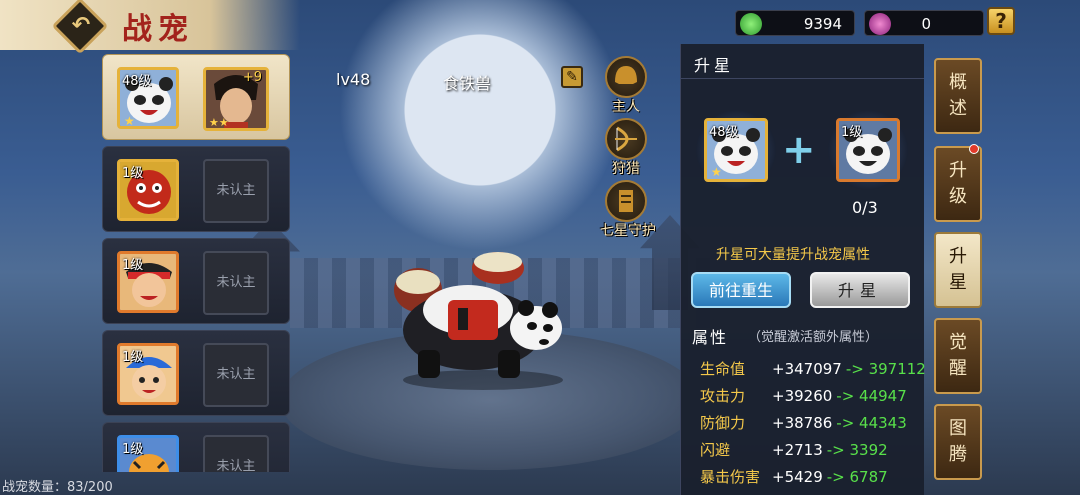  Describe the element at coordinates (148, 282) in the screenshot. I see `pet-avatar-boy-red: 1级` at that location.